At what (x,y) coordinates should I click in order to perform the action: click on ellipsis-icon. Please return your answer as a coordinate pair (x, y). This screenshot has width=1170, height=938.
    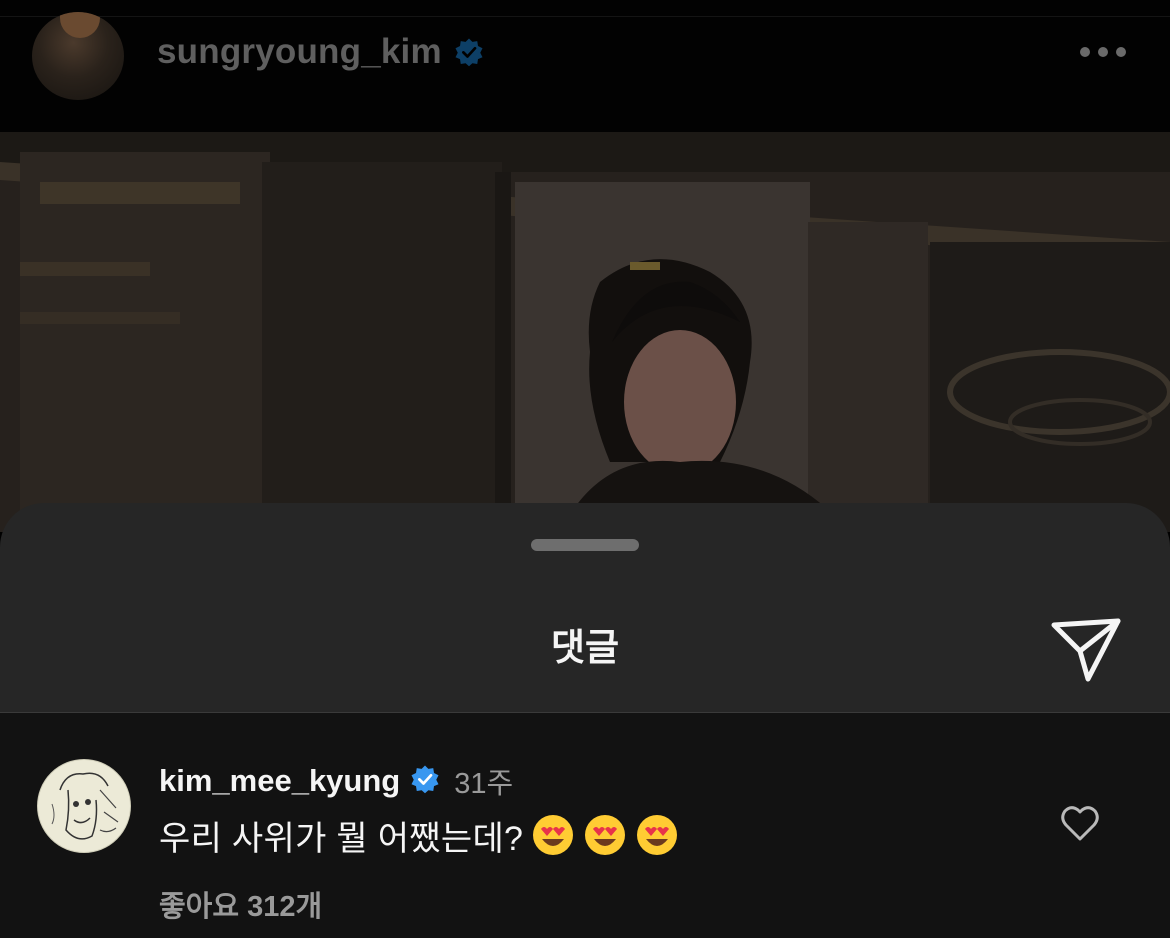
    Looking at the image, I should click on (1105, 52).